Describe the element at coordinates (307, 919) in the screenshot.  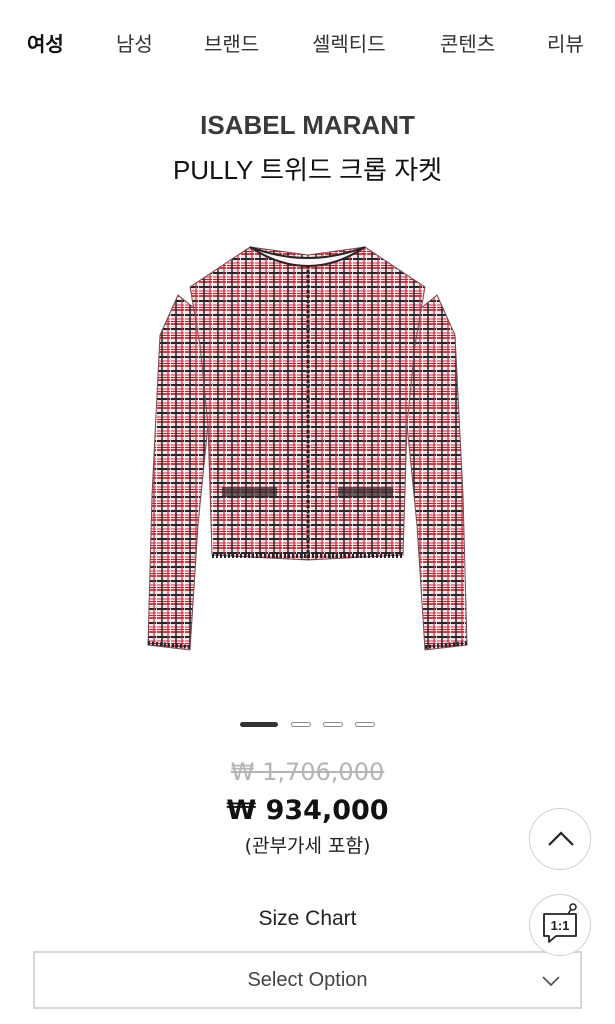
I see `size-chart-link: Size Chart` at that location.